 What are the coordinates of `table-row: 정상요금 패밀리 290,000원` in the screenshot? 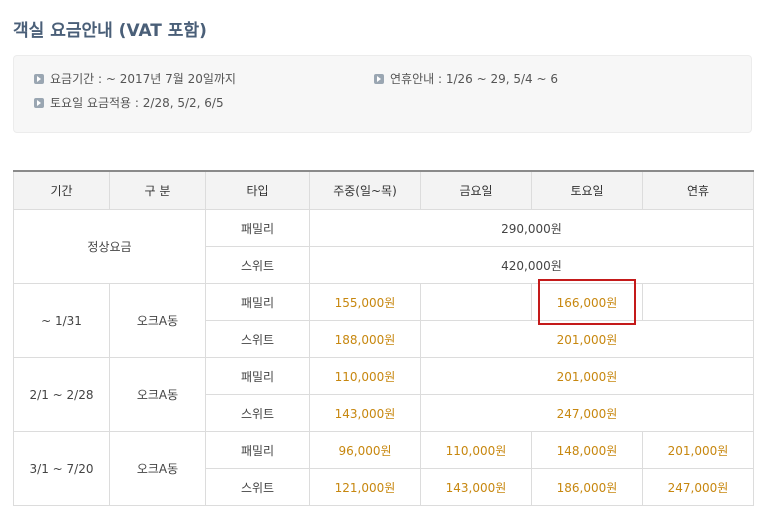 It's located at (383, 246).